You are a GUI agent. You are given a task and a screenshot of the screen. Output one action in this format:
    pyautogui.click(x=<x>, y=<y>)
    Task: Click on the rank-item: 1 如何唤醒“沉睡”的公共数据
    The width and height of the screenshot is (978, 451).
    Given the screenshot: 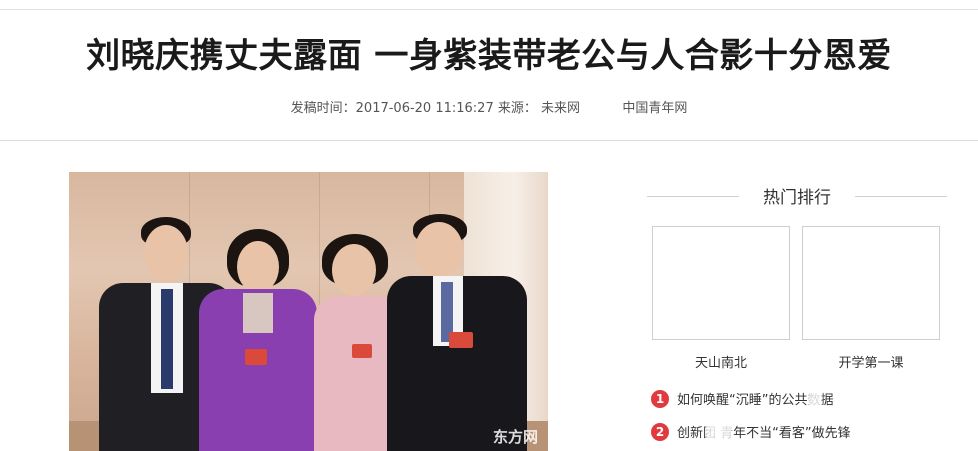 What is the action you would take?
    pyautogui.click(x=742, y=398)
    